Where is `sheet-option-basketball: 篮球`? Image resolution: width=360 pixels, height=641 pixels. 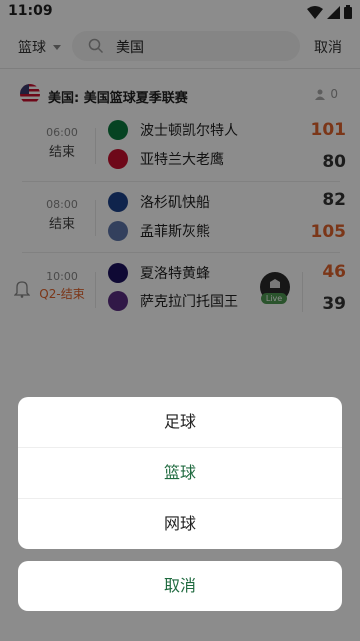 sheet-option-basketball: 篮球 is located at coordinates (180, 473).